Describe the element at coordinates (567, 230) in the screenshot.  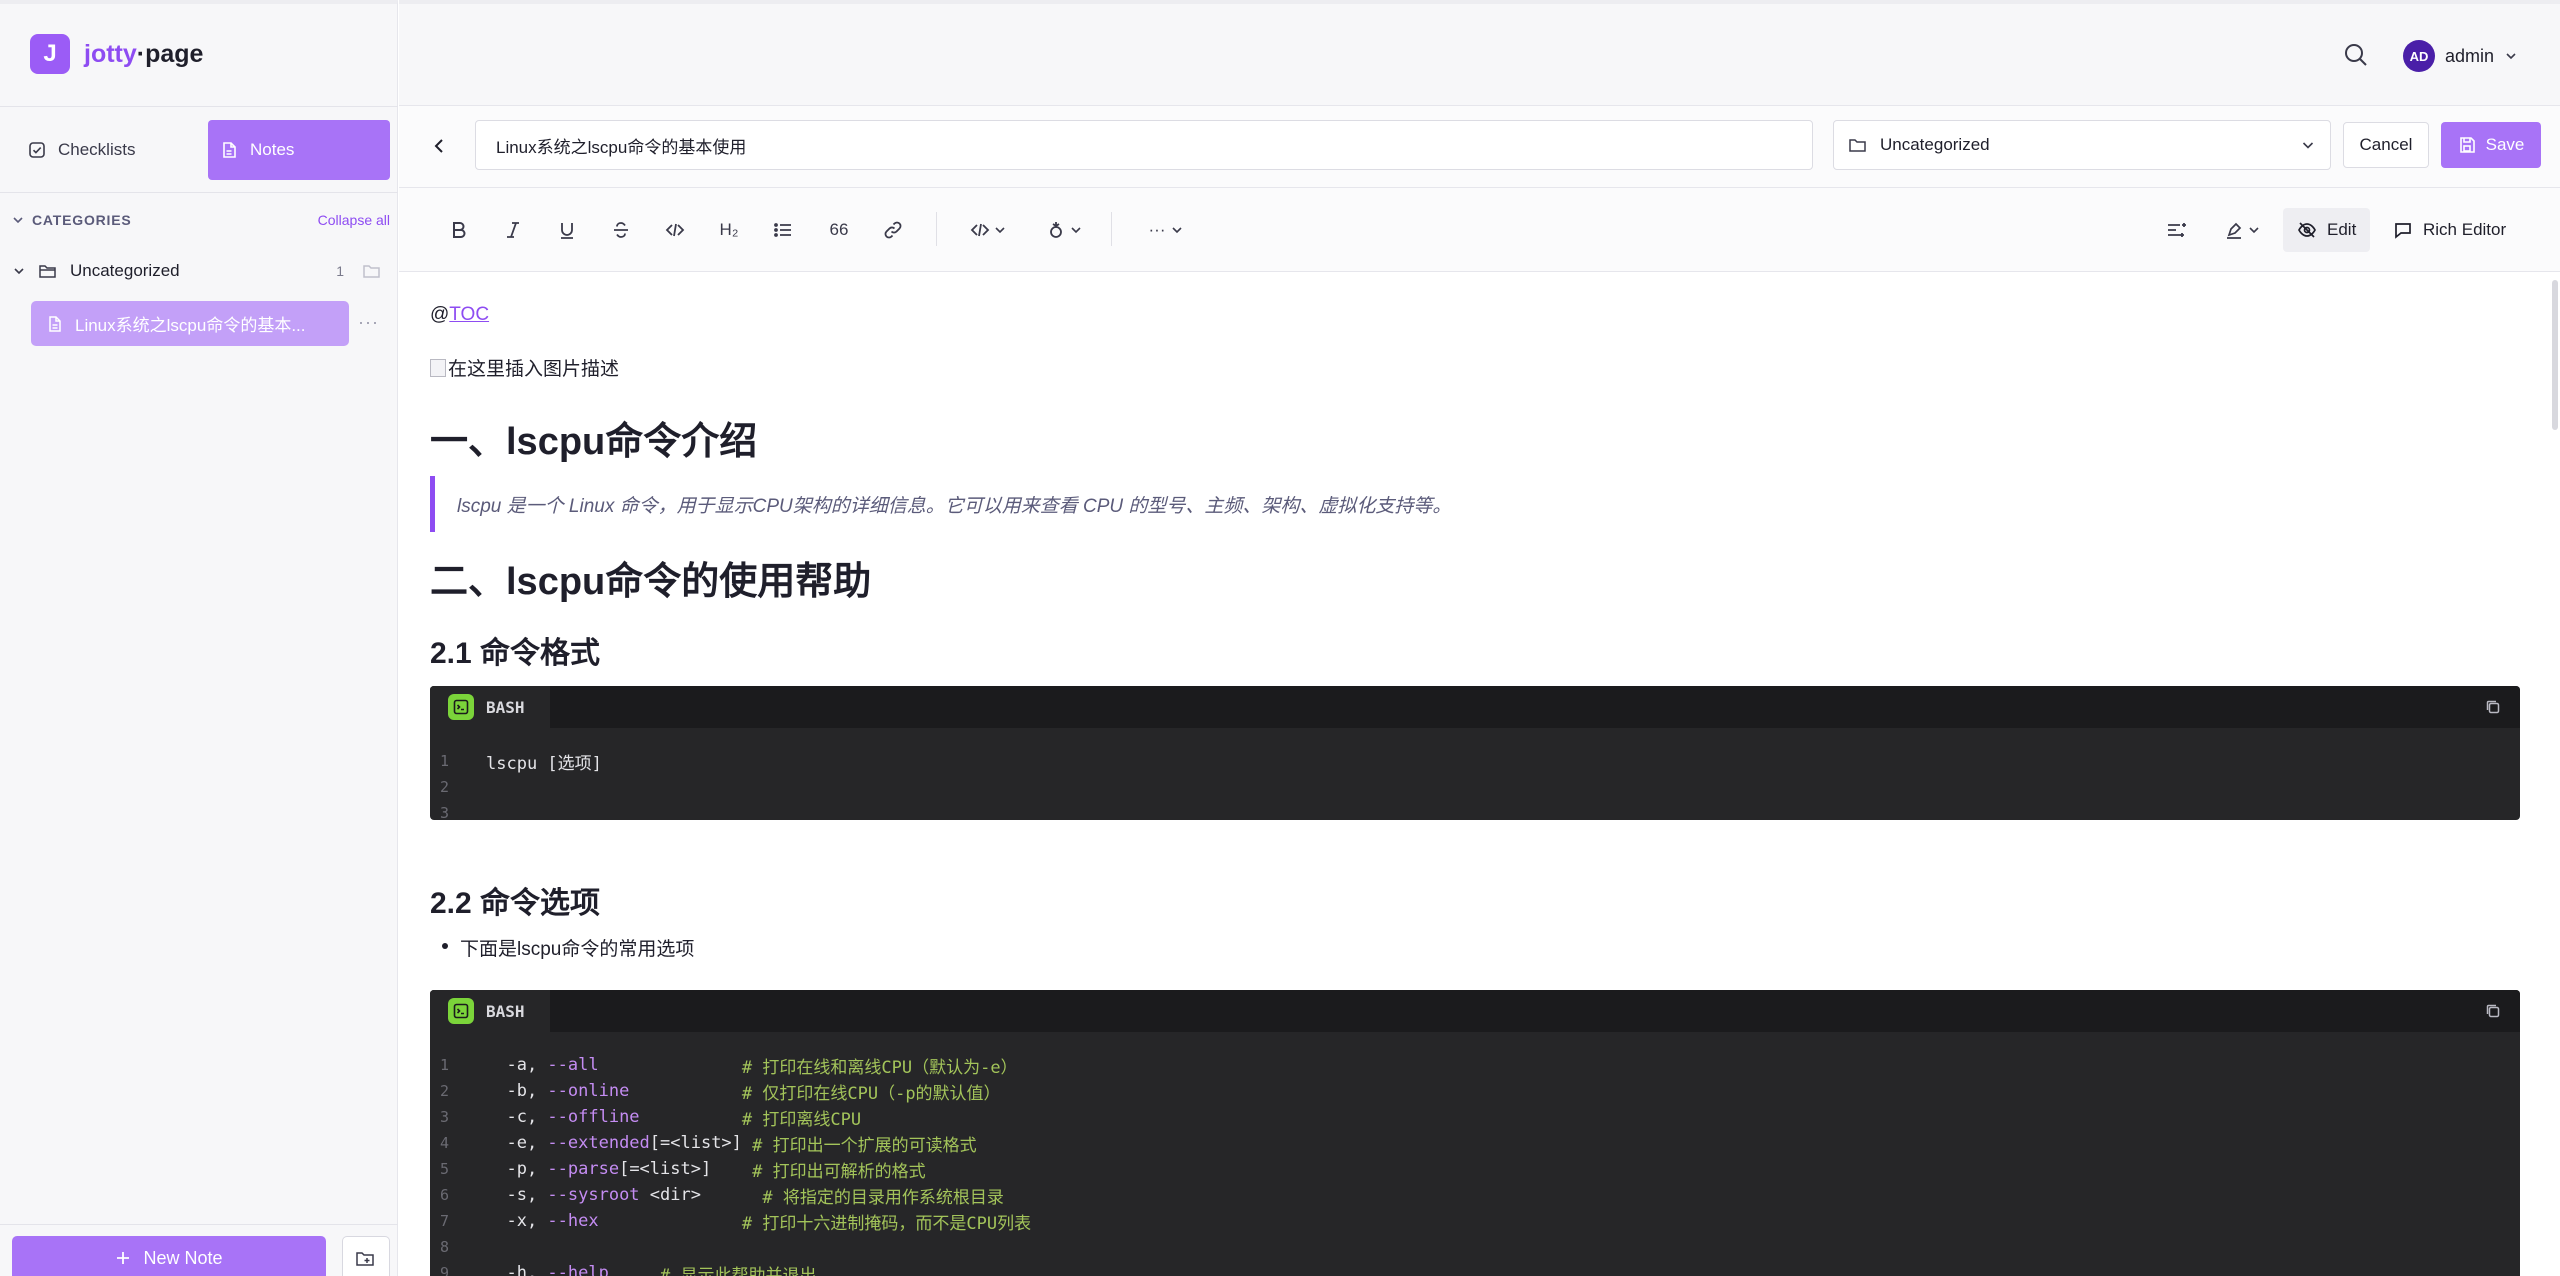
I see `underline-button` at that location.